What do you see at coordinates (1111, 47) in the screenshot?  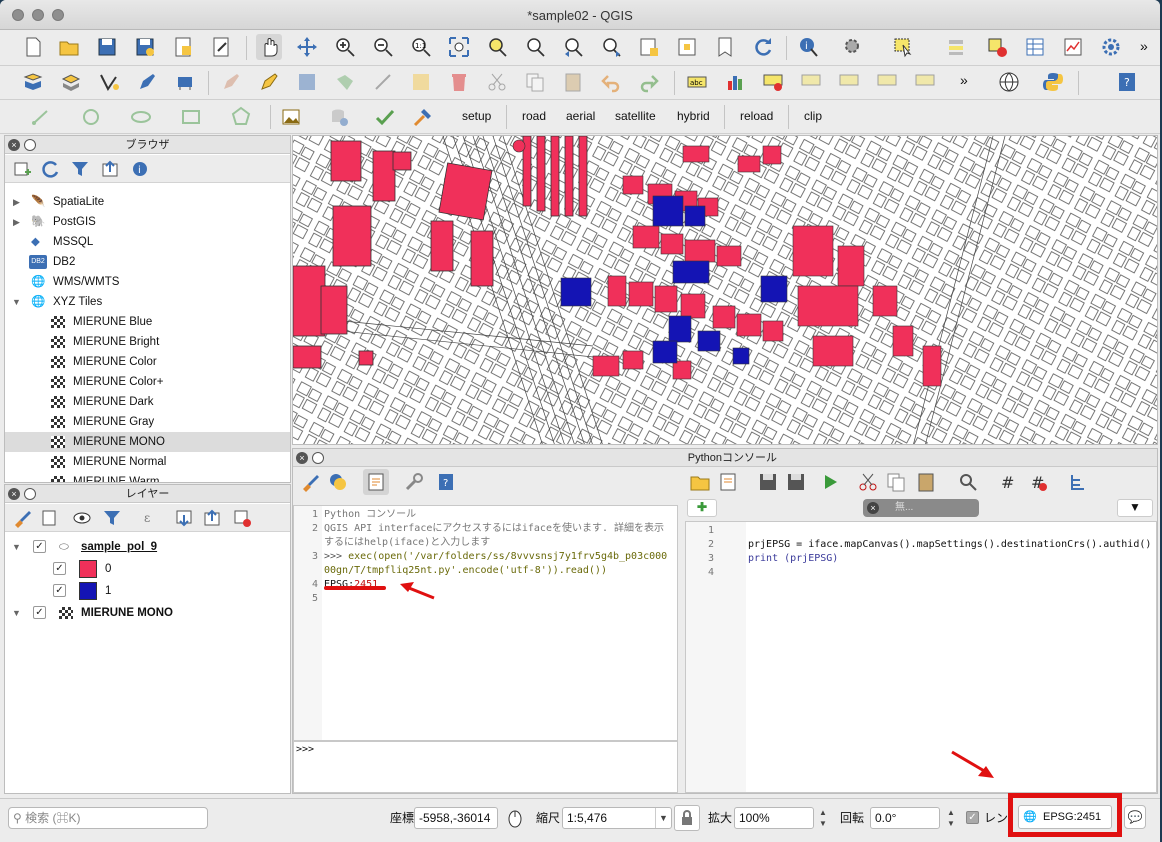 I see `settings-gear-icon` at bounding box center [1111, 47].